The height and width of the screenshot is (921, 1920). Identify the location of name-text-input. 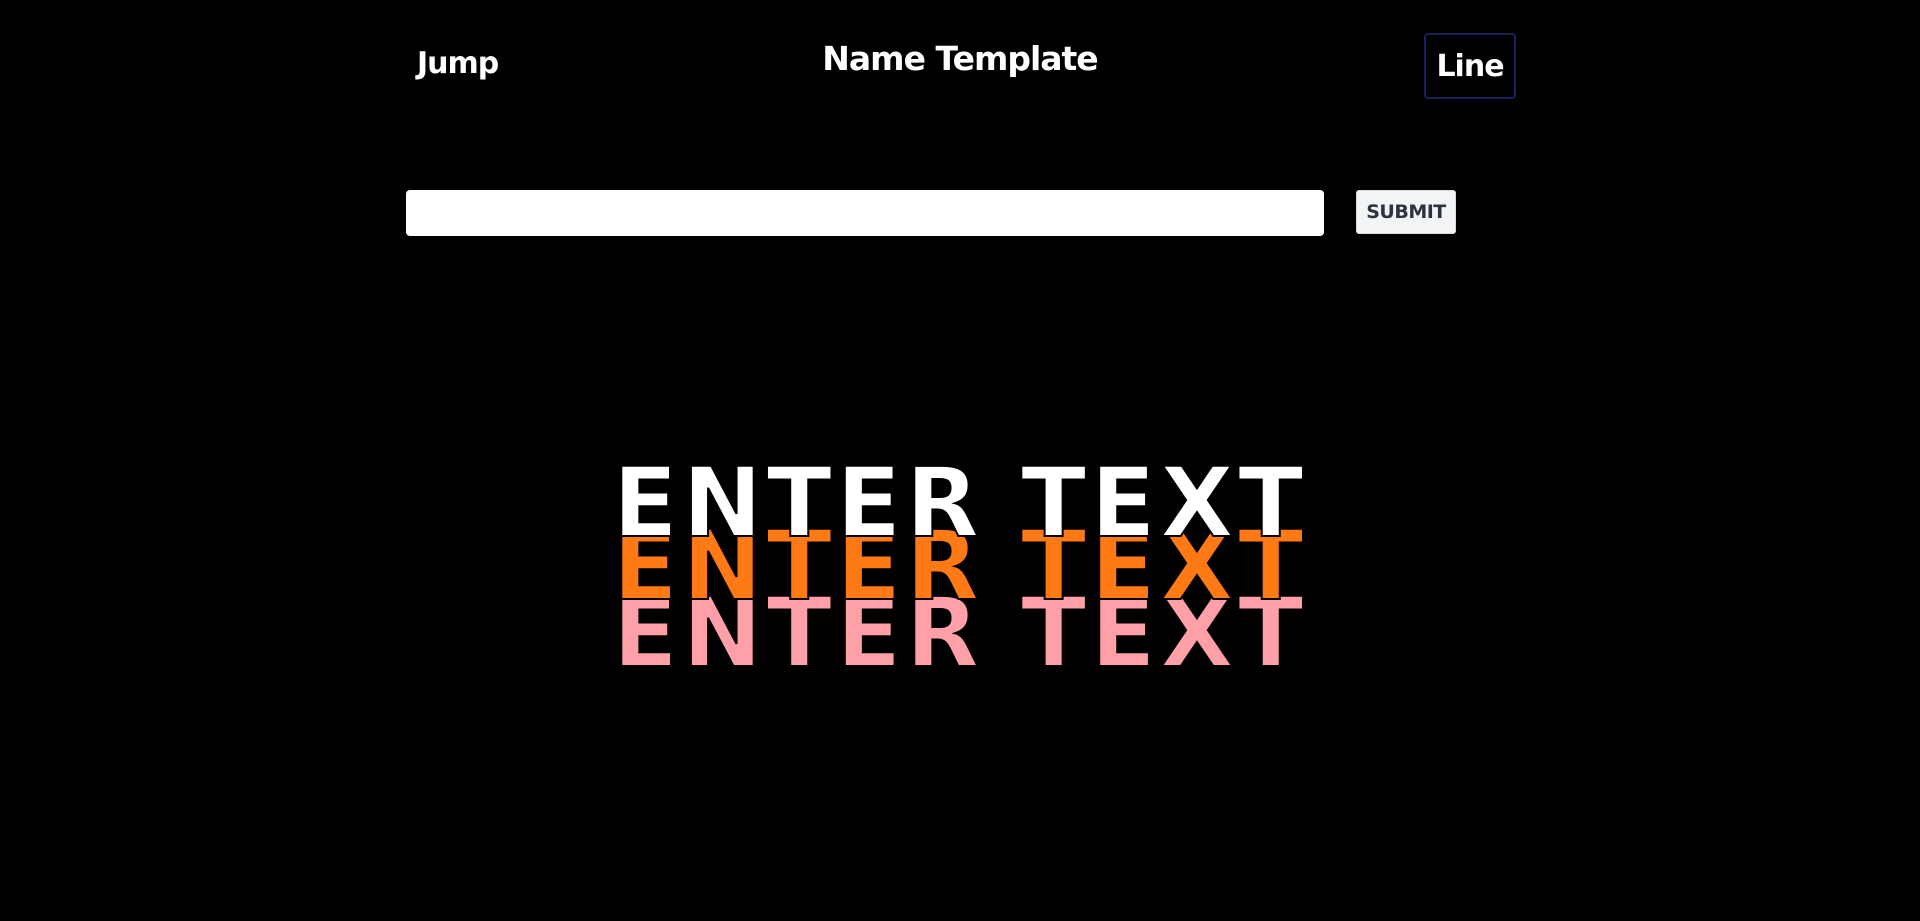
(865, 213).